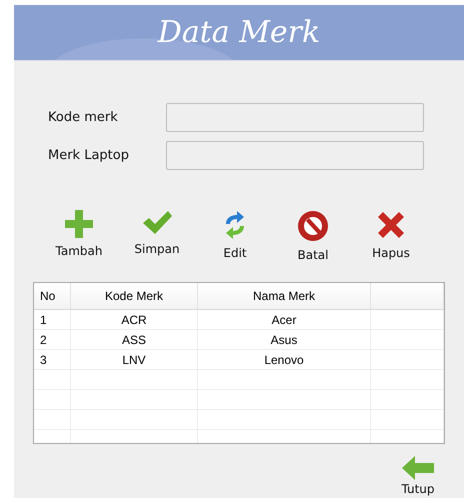 This screenshot has height=498, width=464. I want to click on table-cell: ACR, so click(134, 320).